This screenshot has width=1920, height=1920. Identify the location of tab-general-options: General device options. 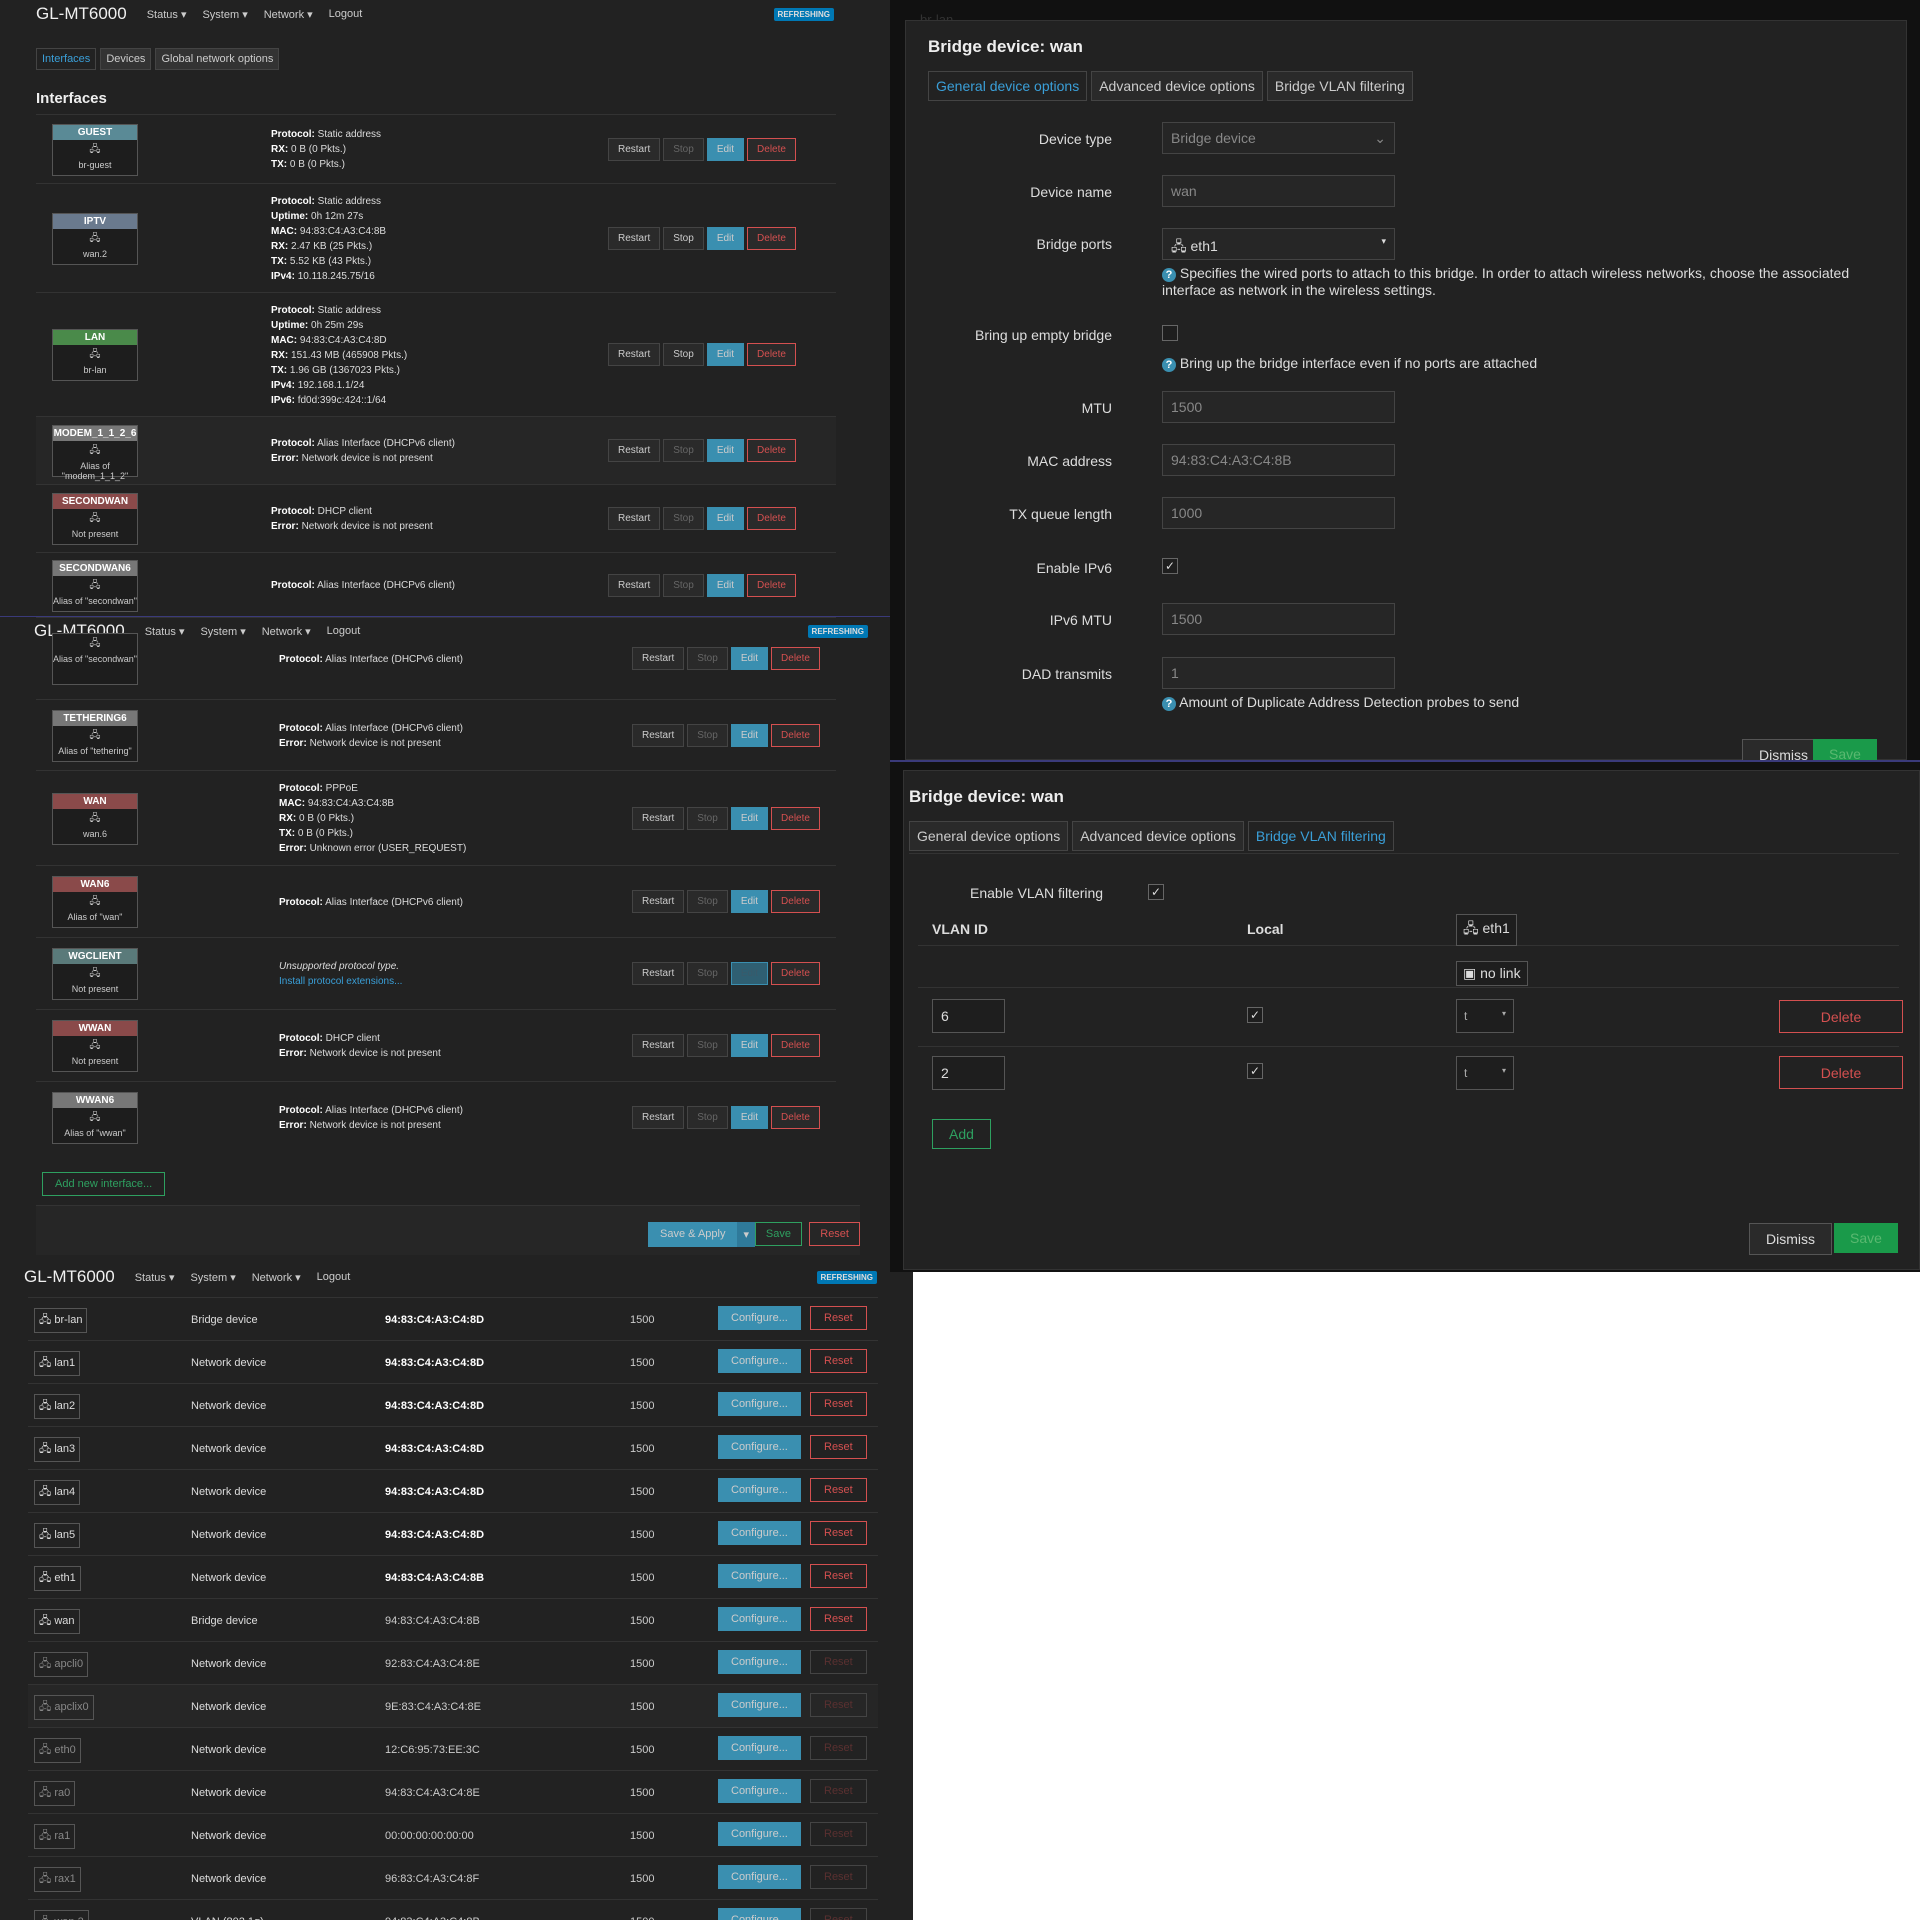
(989, 836).